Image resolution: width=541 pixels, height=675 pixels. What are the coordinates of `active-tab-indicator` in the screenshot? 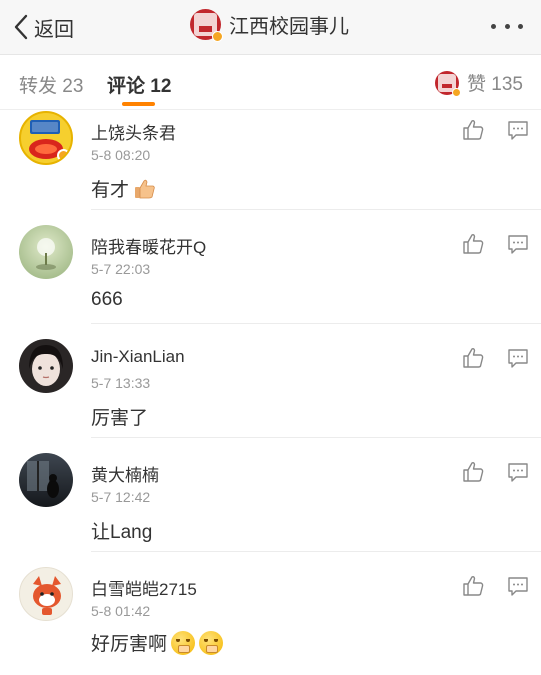 It's located at (138, 104).